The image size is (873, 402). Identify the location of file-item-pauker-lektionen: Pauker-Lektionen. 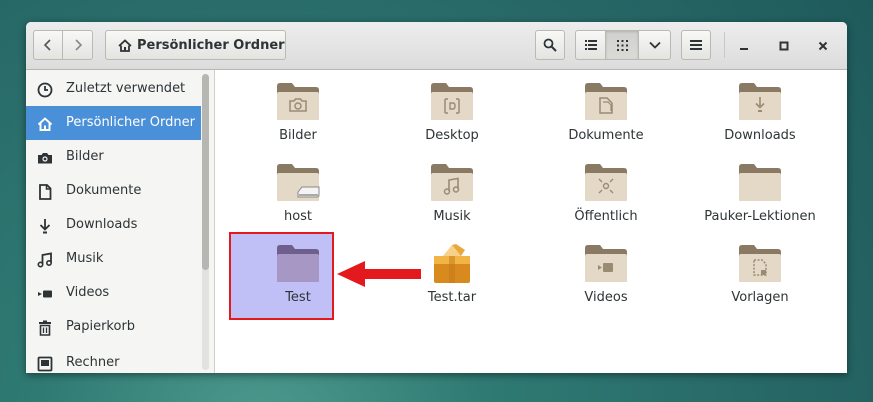
(760, 192).